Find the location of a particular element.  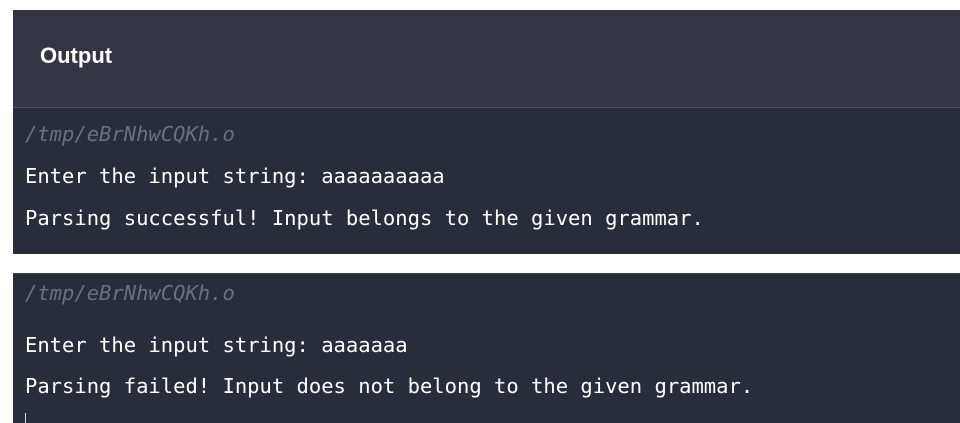

output-title: Output is located at coordinates (76, 55).